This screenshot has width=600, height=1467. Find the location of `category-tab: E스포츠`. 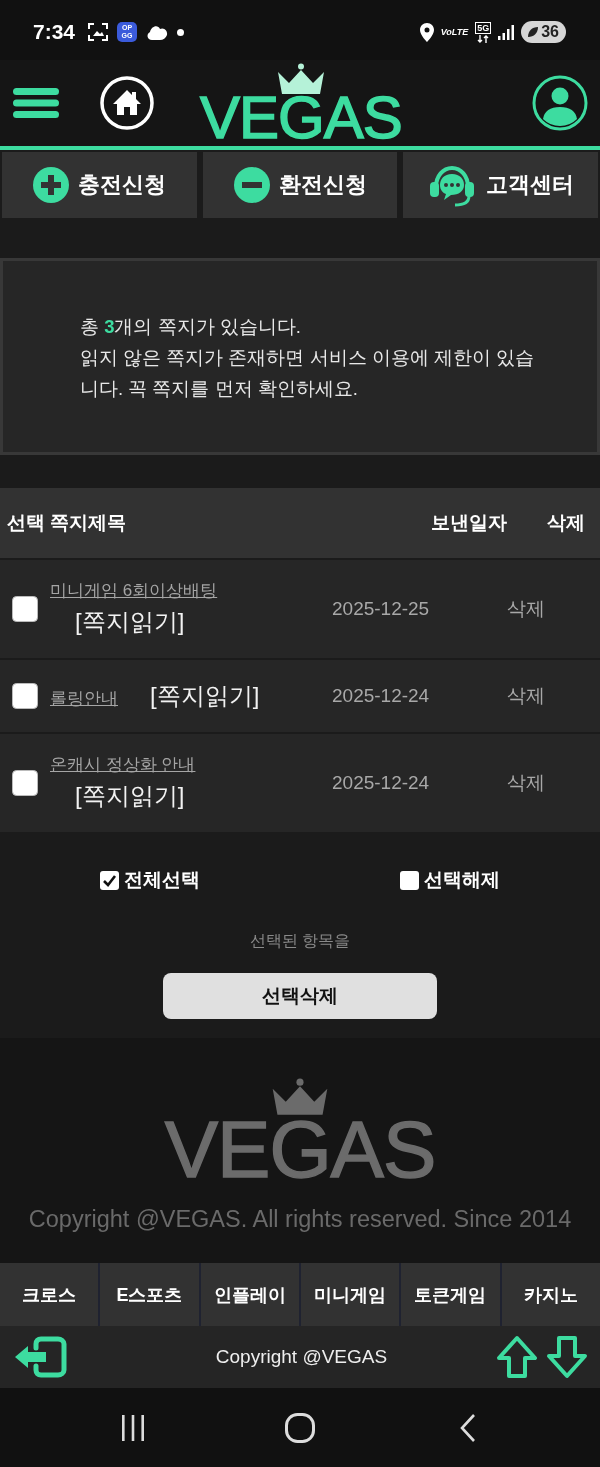

category-tab: E스포츠 is located at coordinates (149, 1294).